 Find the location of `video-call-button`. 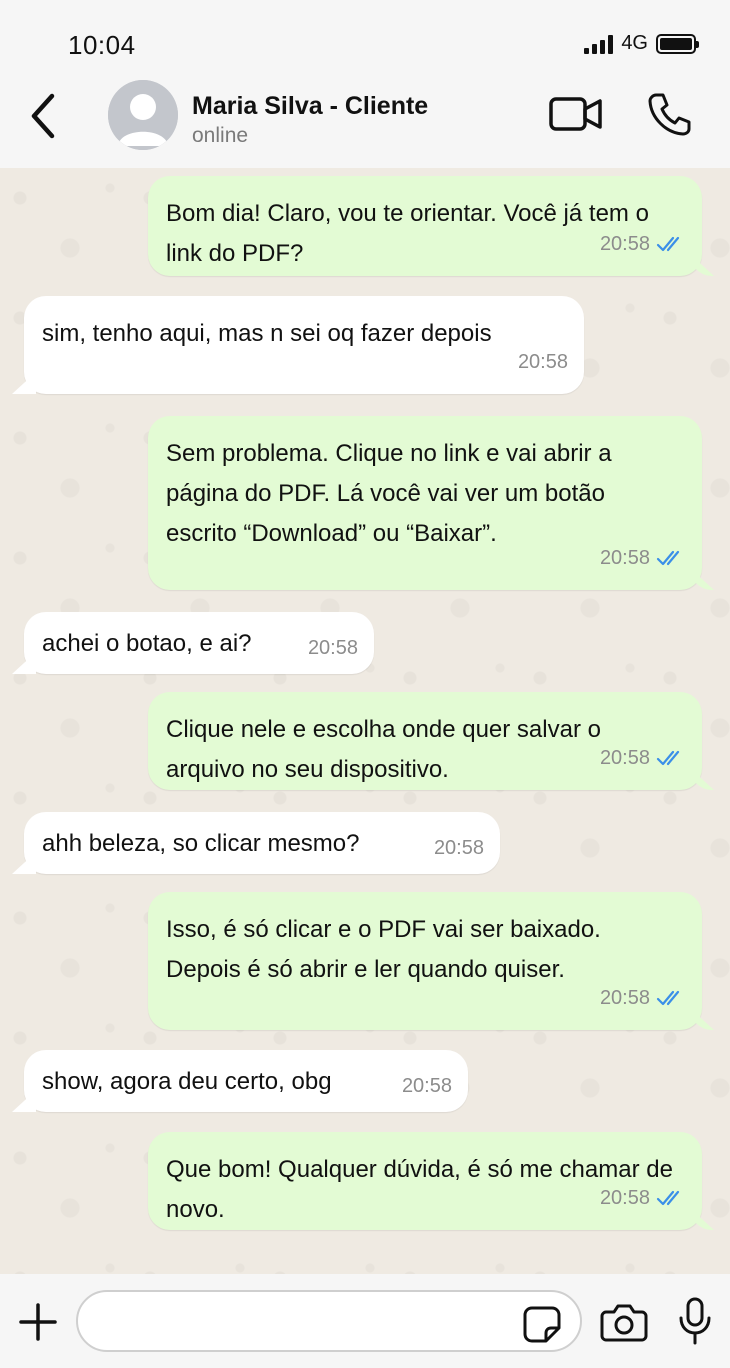

video-call-button is located at coordinates (576, 114).